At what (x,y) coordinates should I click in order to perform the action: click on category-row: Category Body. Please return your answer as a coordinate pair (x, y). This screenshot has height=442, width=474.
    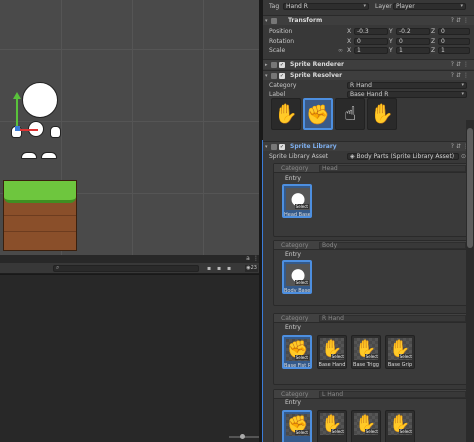
    Looking at the image, I should click on (371, 245).